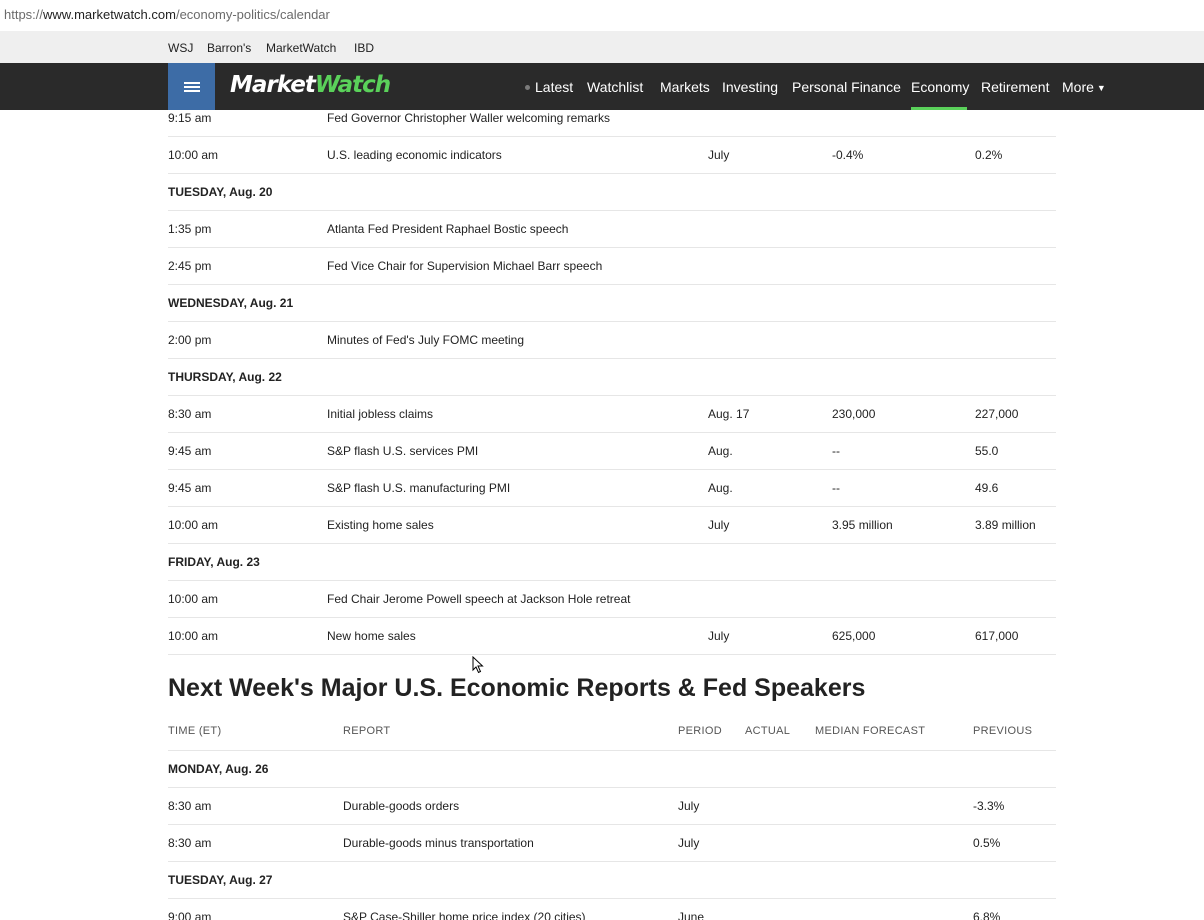  I want to click on marketwatch-logo: MarketWatch, so click(310, 85).